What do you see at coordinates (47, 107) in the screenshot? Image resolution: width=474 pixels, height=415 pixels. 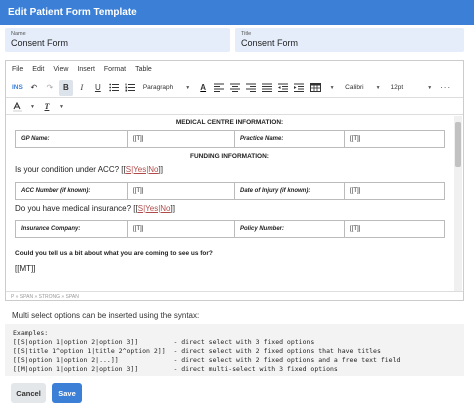 I see `clear-formatting-icon: T` at bounding box center [47, 107].